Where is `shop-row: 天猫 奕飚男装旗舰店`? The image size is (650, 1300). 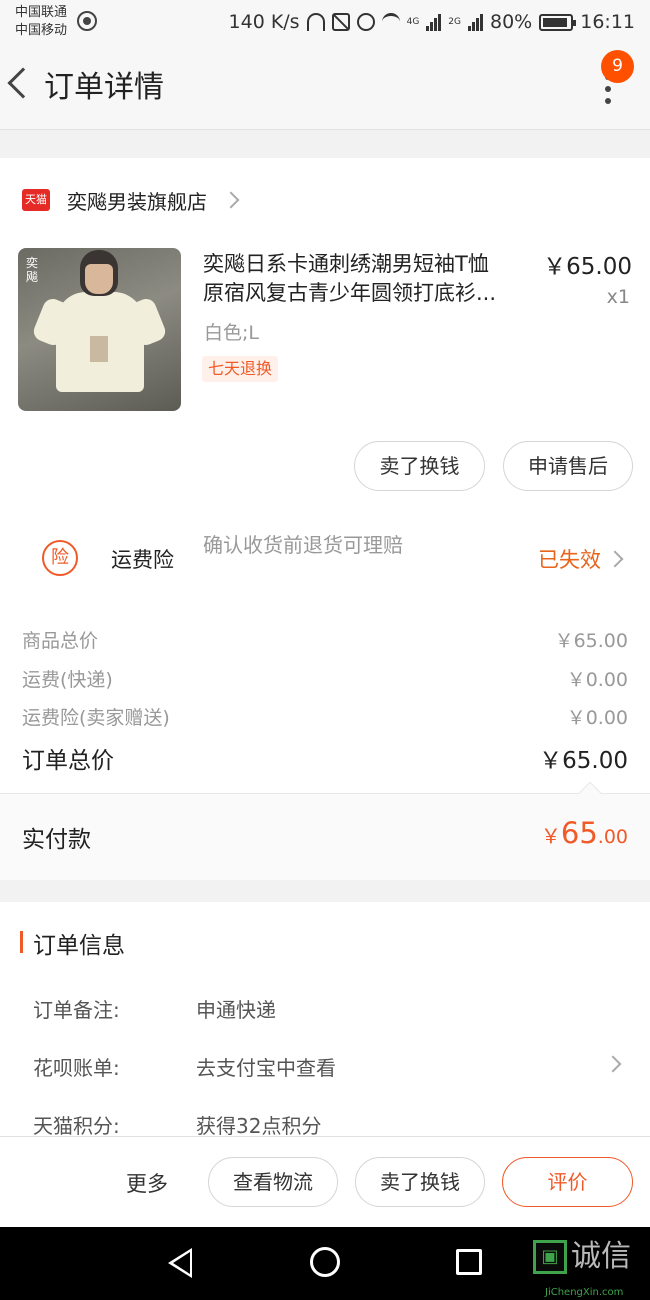 shop-row: 天猫 奕飚男装旗舰店 is located at coordinates (325, 200).